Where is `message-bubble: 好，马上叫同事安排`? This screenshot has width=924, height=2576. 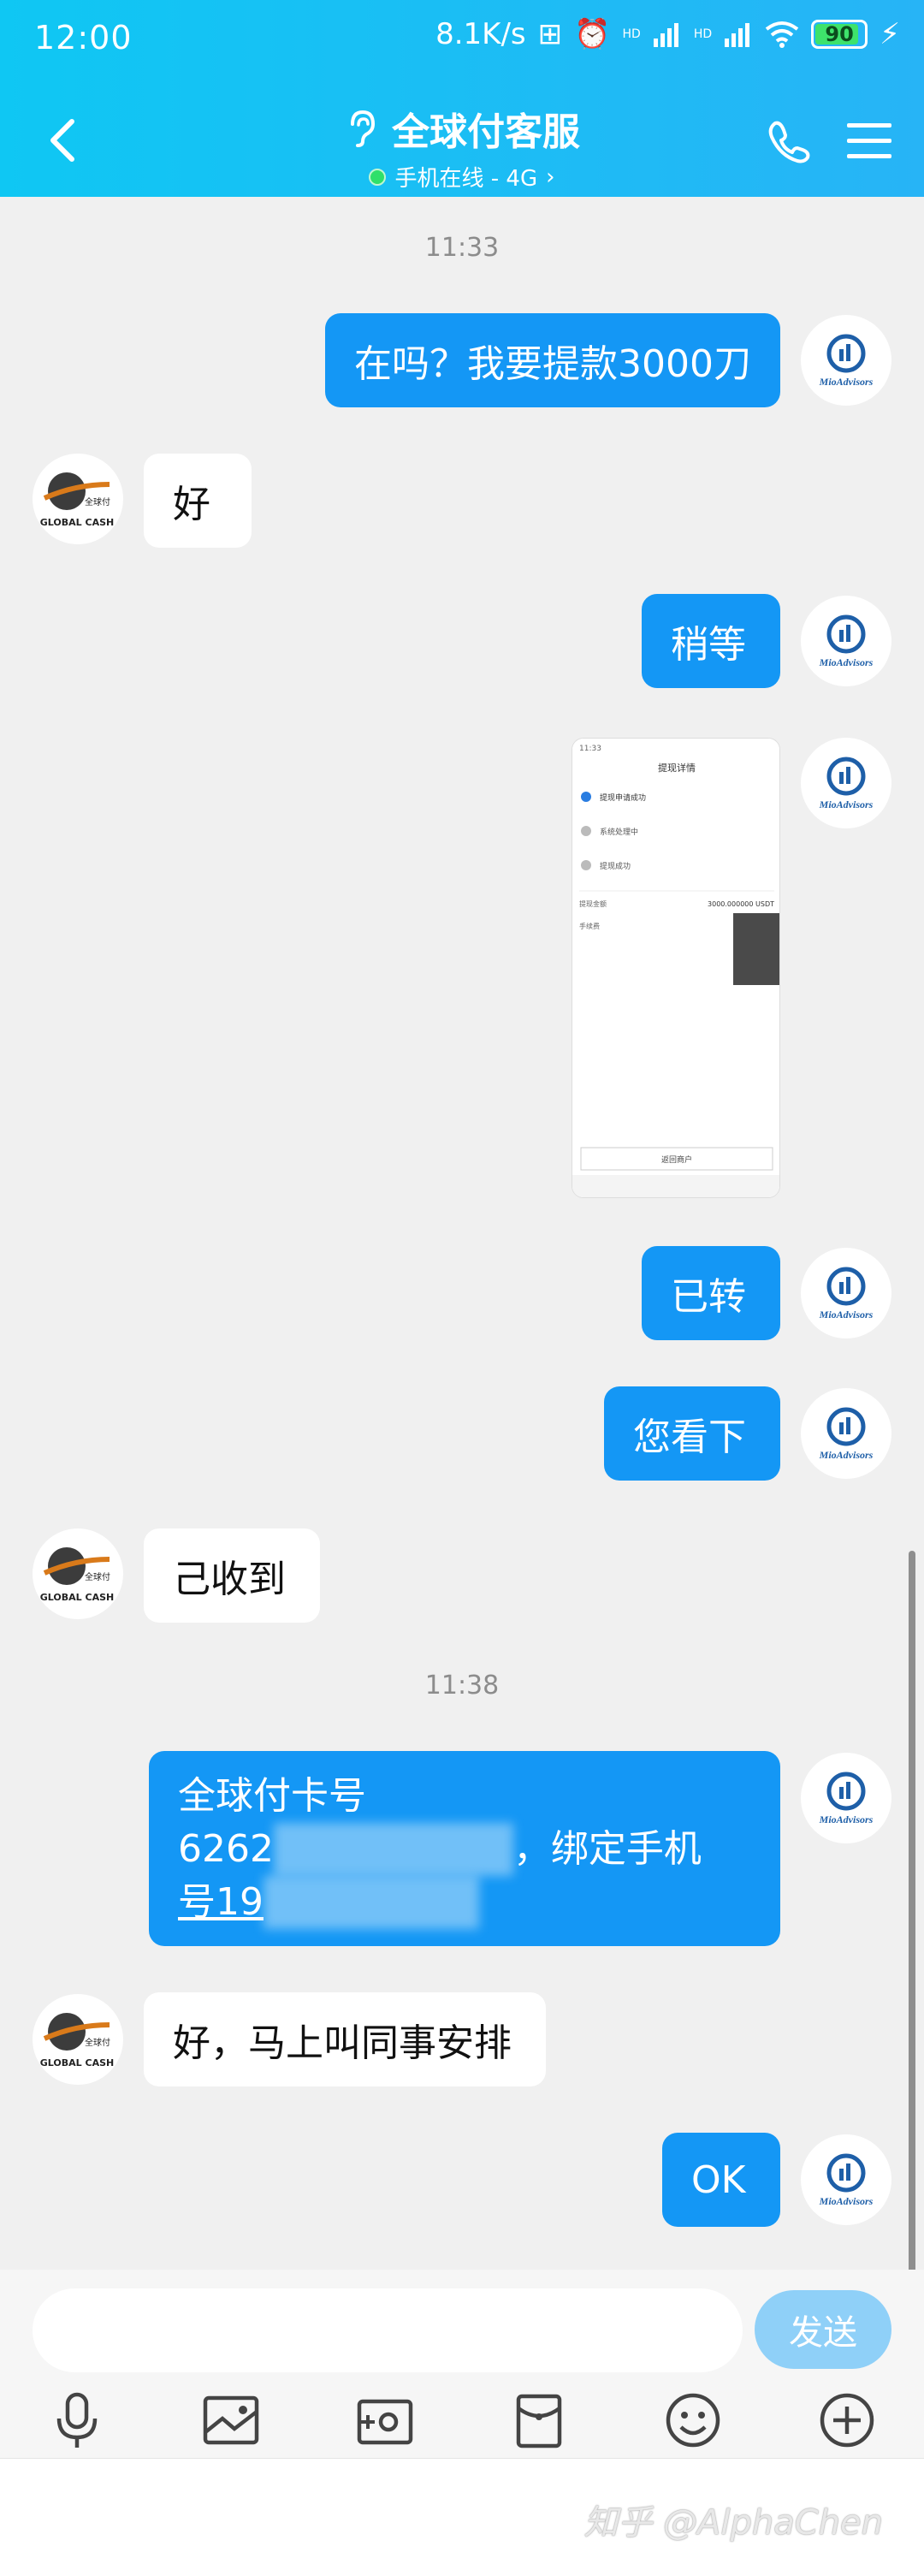
message-bubble: 好，马上叫同事安排 is located at coordinates (345, 2039).